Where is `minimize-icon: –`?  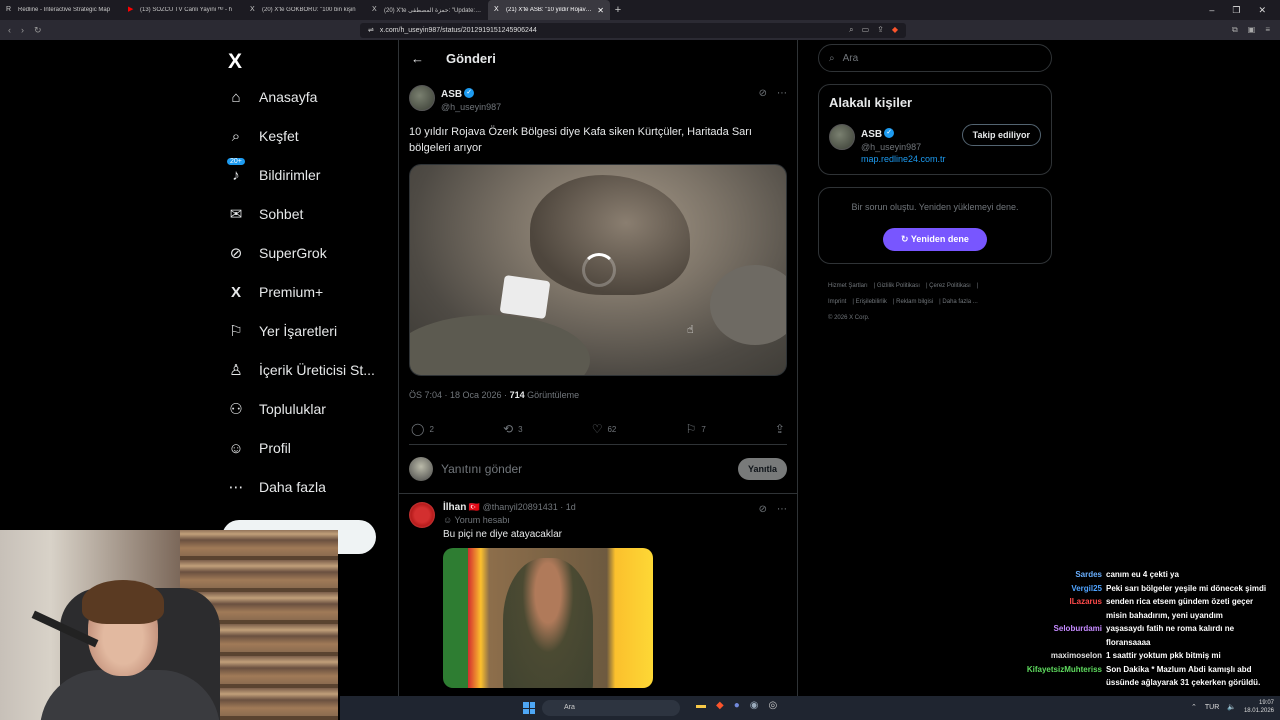
minimize-icon: – is located at coordinates (1211, 10).